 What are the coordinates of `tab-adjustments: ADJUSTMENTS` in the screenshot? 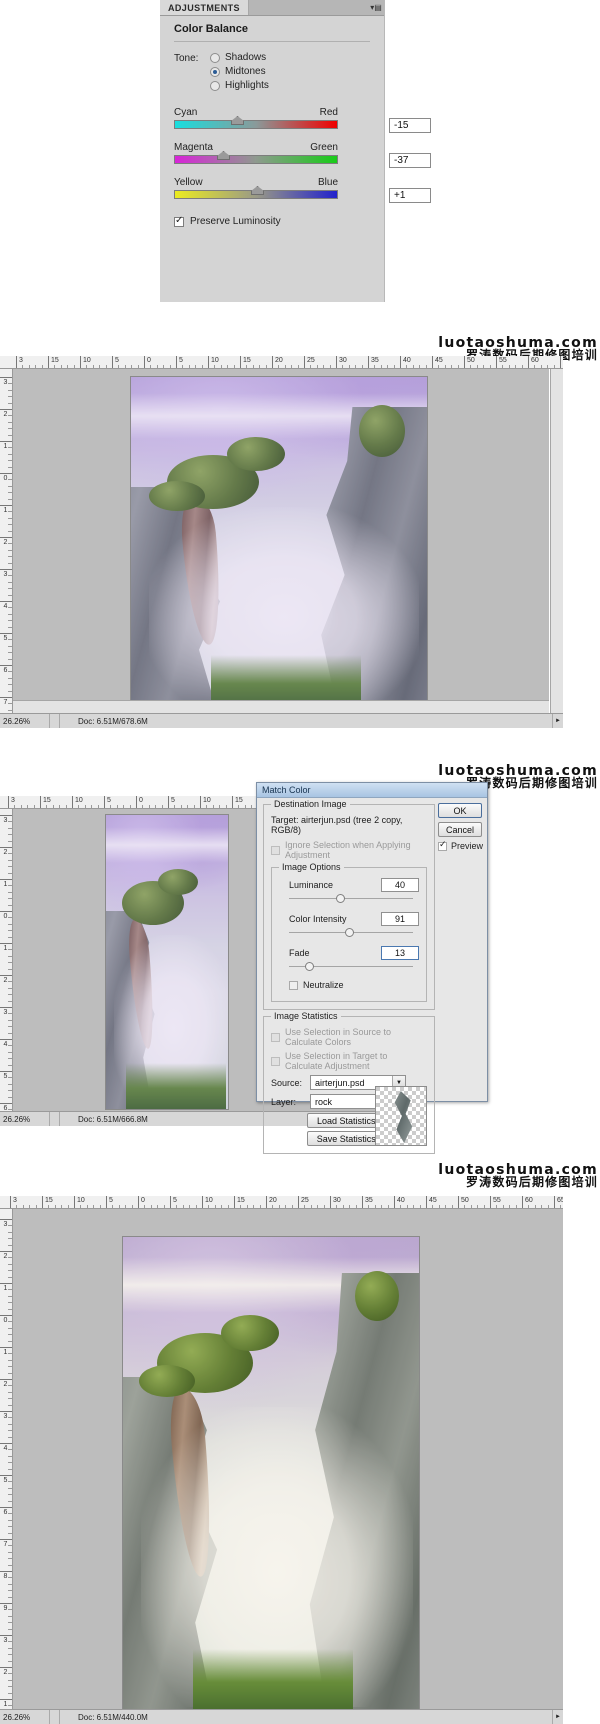 It's located at (204, 7).